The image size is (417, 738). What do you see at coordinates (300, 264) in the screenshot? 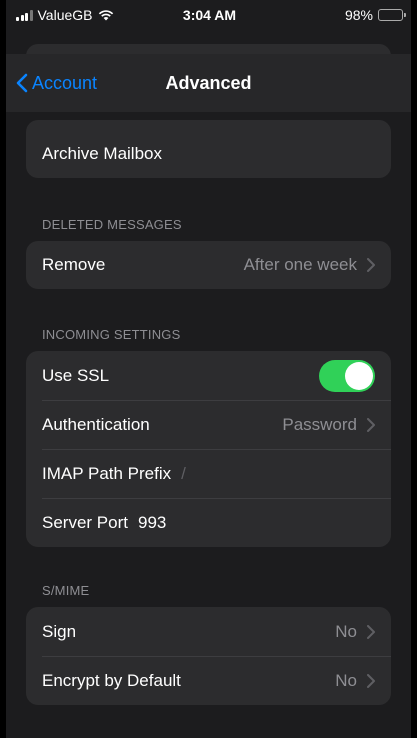
I see `remove-value: After one week` at bounding box center [300, 264].